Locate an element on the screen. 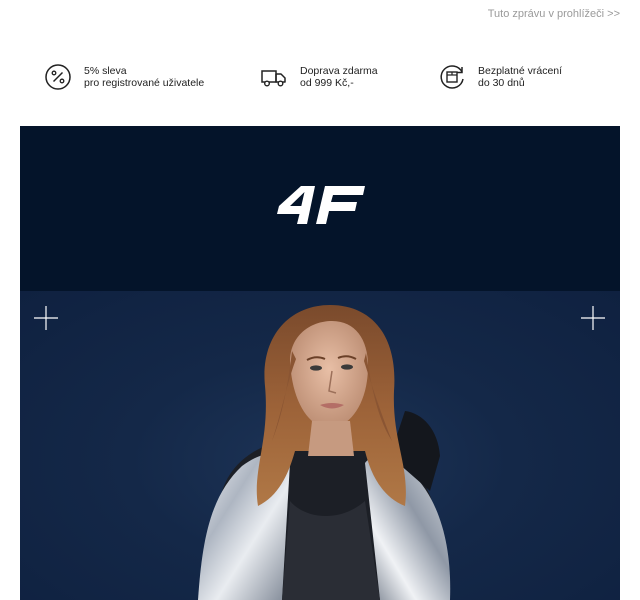 The image size is (640, 600). plus-decoration-right-icon is located at coordinates (593, 318).